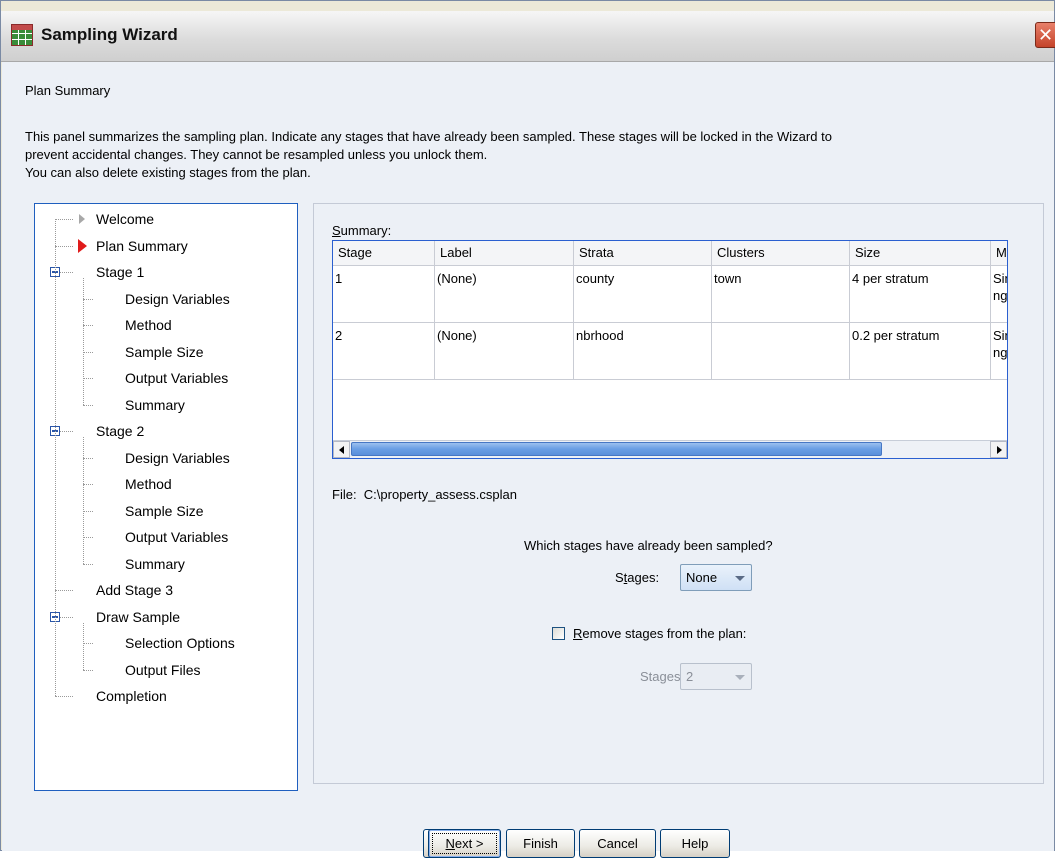 The height and width of the screenshot is (858, 1055). What do you see at coordinates (558, 633) in the screenshot?
I see `remove-stages-checkbox` at bounding box center [558, 633].